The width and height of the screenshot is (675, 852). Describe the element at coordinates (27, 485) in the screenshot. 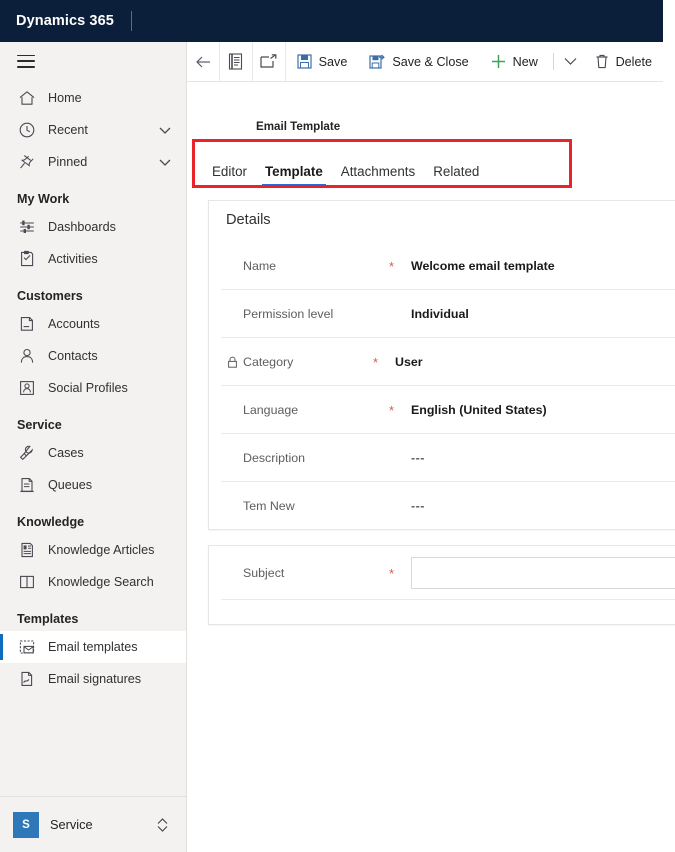

I see `queue-icon` at that location.